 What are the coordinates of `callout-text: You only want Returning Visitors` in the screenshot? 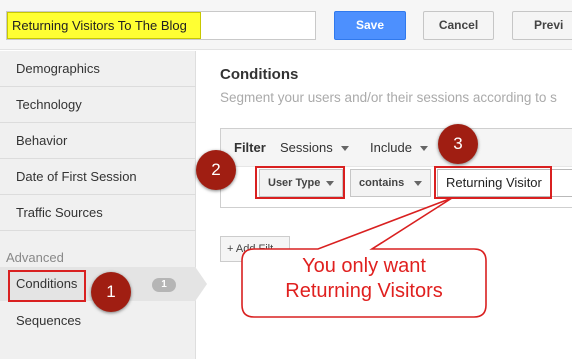 It's located at (364, 279).